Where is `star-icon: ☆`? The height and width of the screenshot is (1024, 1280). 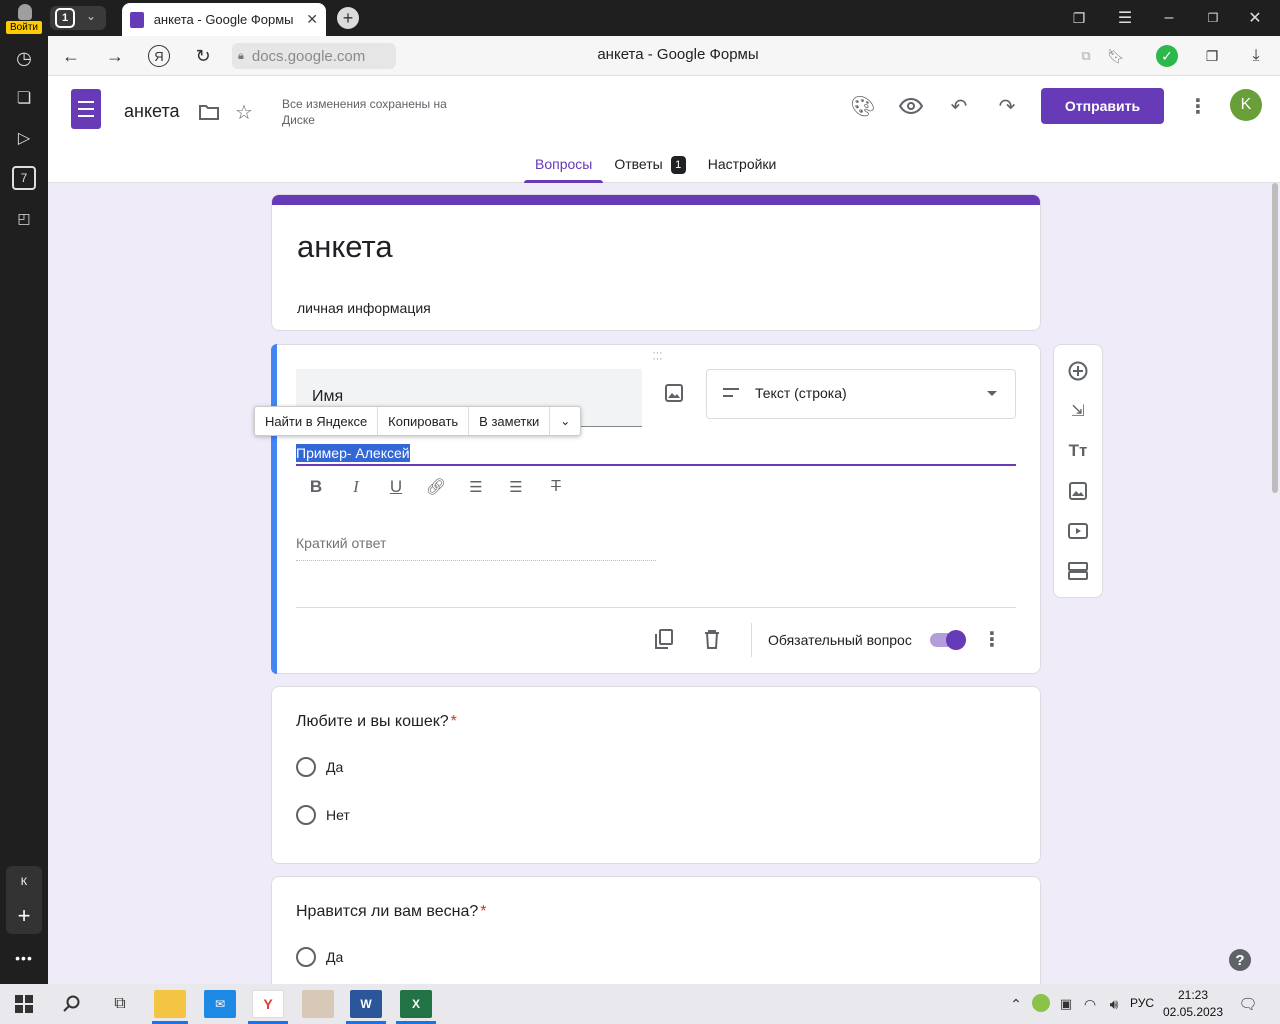
star-icon: ☆ is located at coordinates (244, 112).